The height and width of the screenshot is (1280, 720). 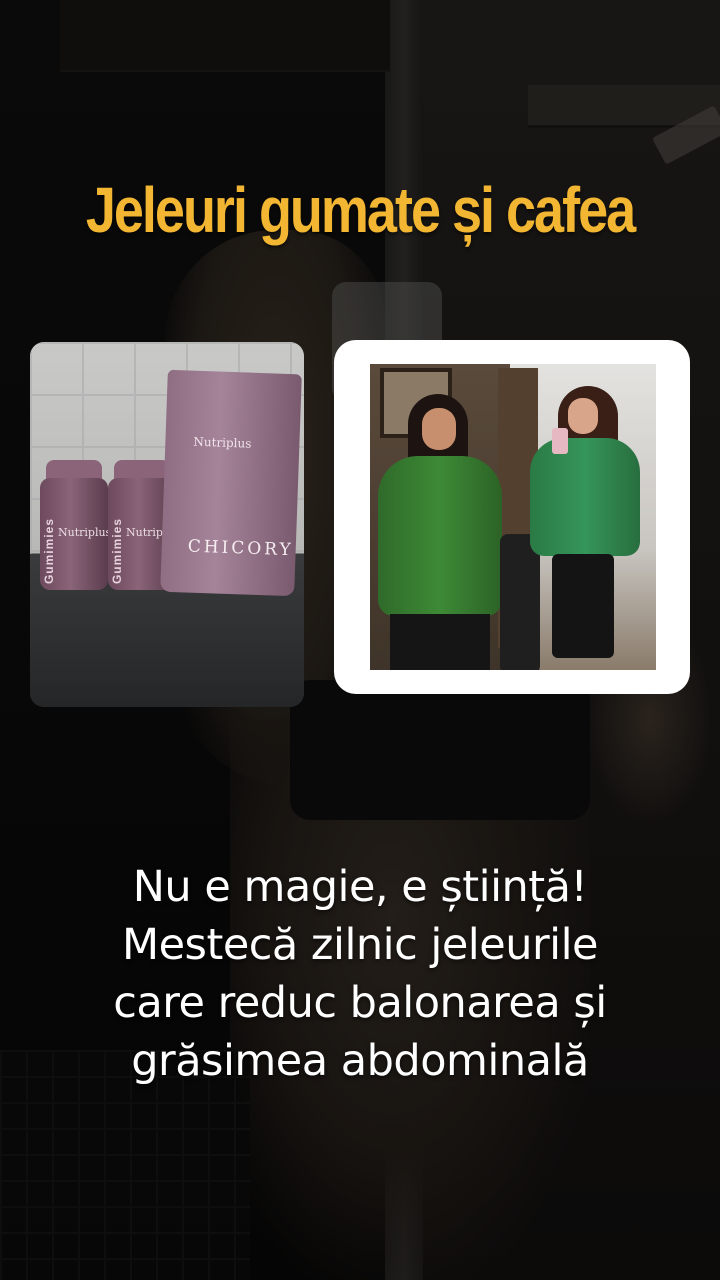 I want to click on after-person-face, so click(x=583, y=416).